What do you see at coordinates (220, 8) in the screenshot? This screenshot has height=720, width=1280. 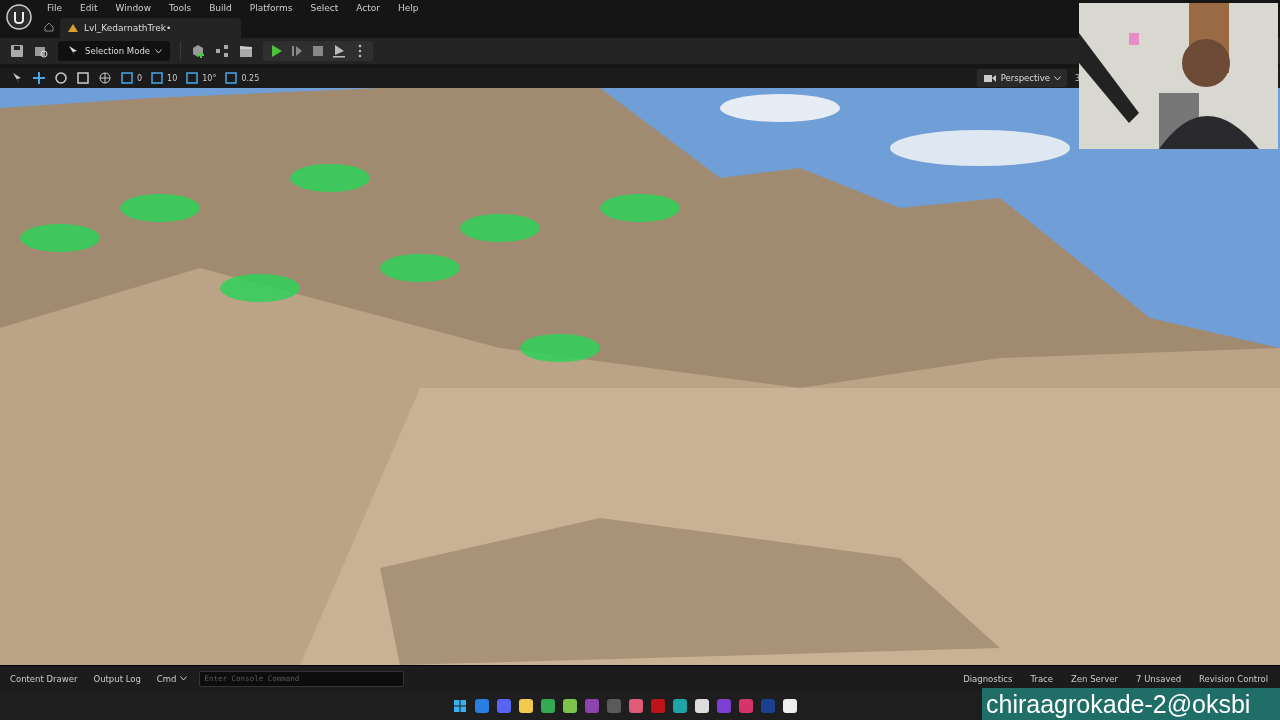 I see `menu-item: Build` at bounding box center [220, 8].